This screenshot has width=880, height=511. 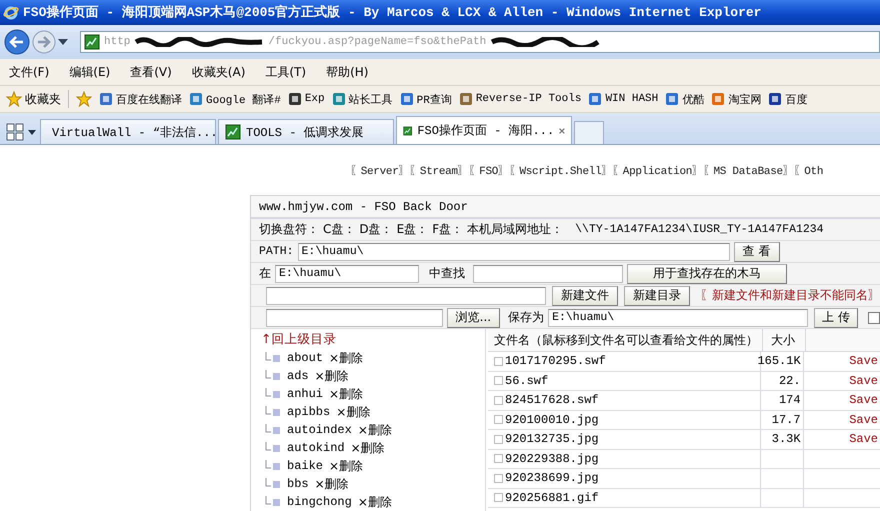 What do you see at coordinates (552, 439) in the screenshot?
I see `file-link: 920132735.jpg` at bounding box center [552, 439].